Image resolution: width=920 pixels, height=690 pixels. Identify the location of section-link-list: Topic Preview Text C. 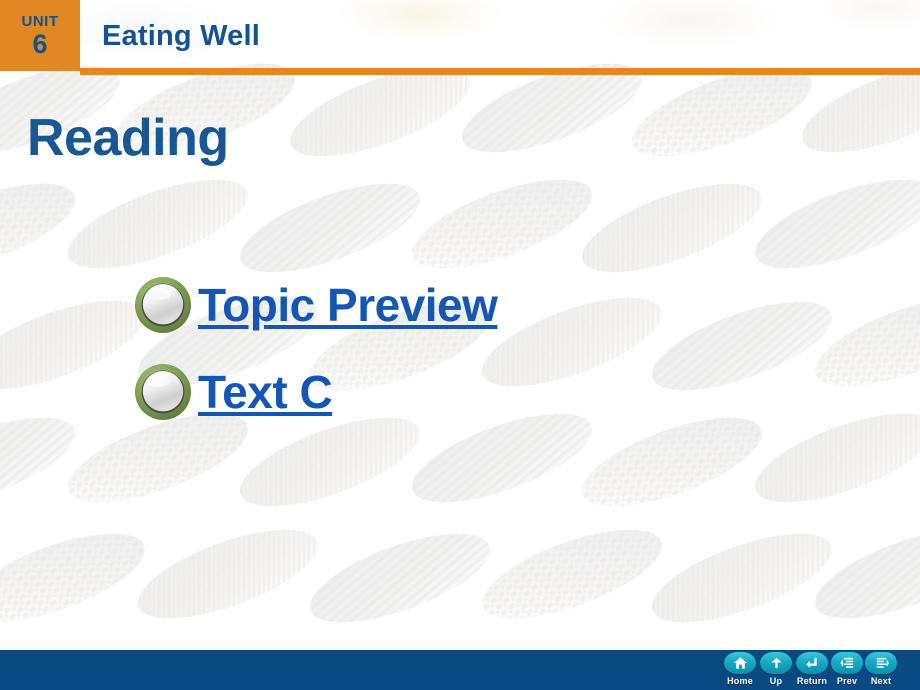
(315, 361).